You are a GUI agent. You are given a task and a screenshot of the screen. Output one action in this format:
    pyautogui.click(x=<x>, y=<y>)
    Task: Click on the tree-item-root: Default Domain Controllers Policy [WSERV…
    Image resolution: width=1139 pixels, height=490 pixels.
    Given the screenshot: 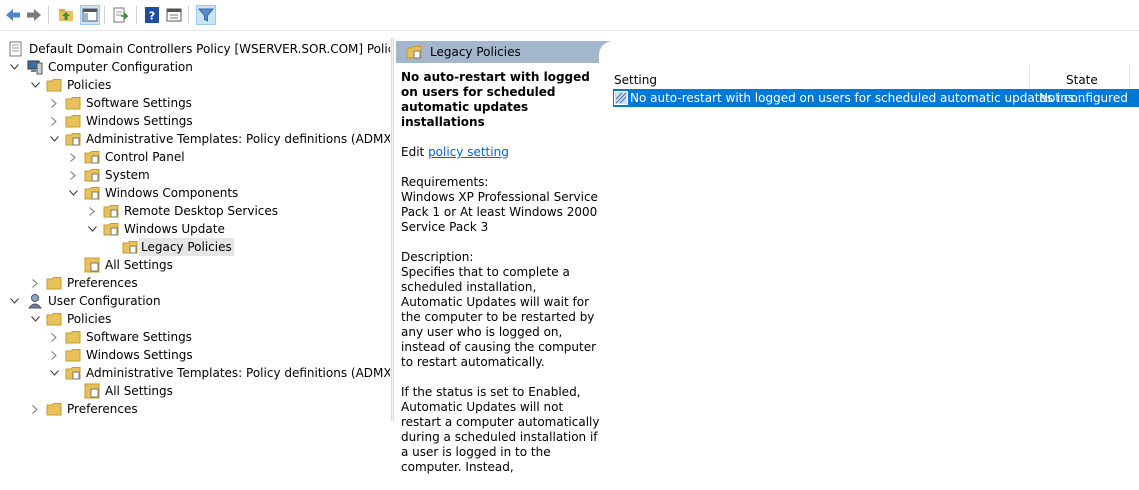 What is the action you would take?
    pyautogui.click(x=195, y=49)
    